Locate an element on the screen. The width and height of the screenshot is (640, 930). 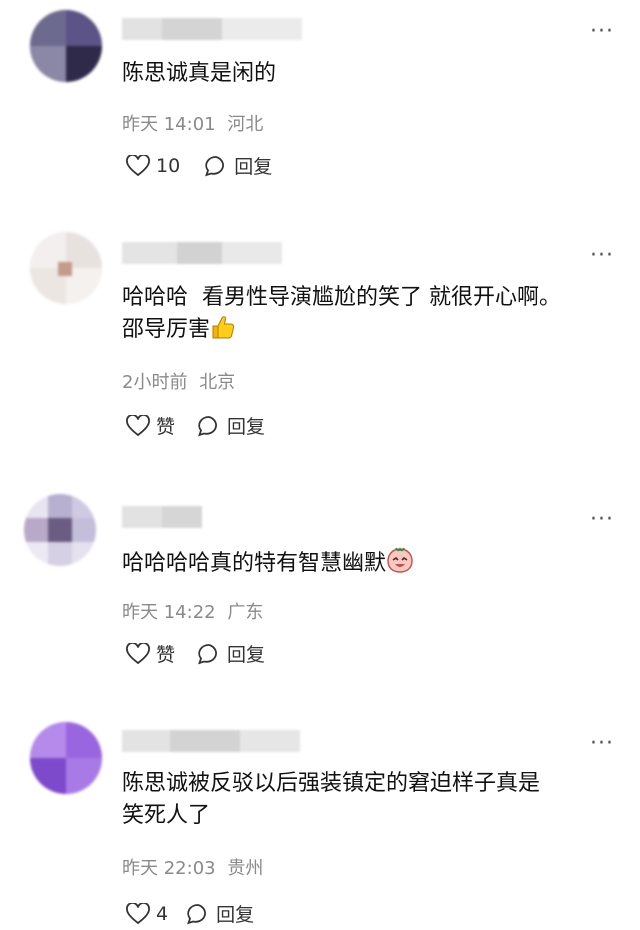
like-button: 4 is located at coordinates (147, 913).